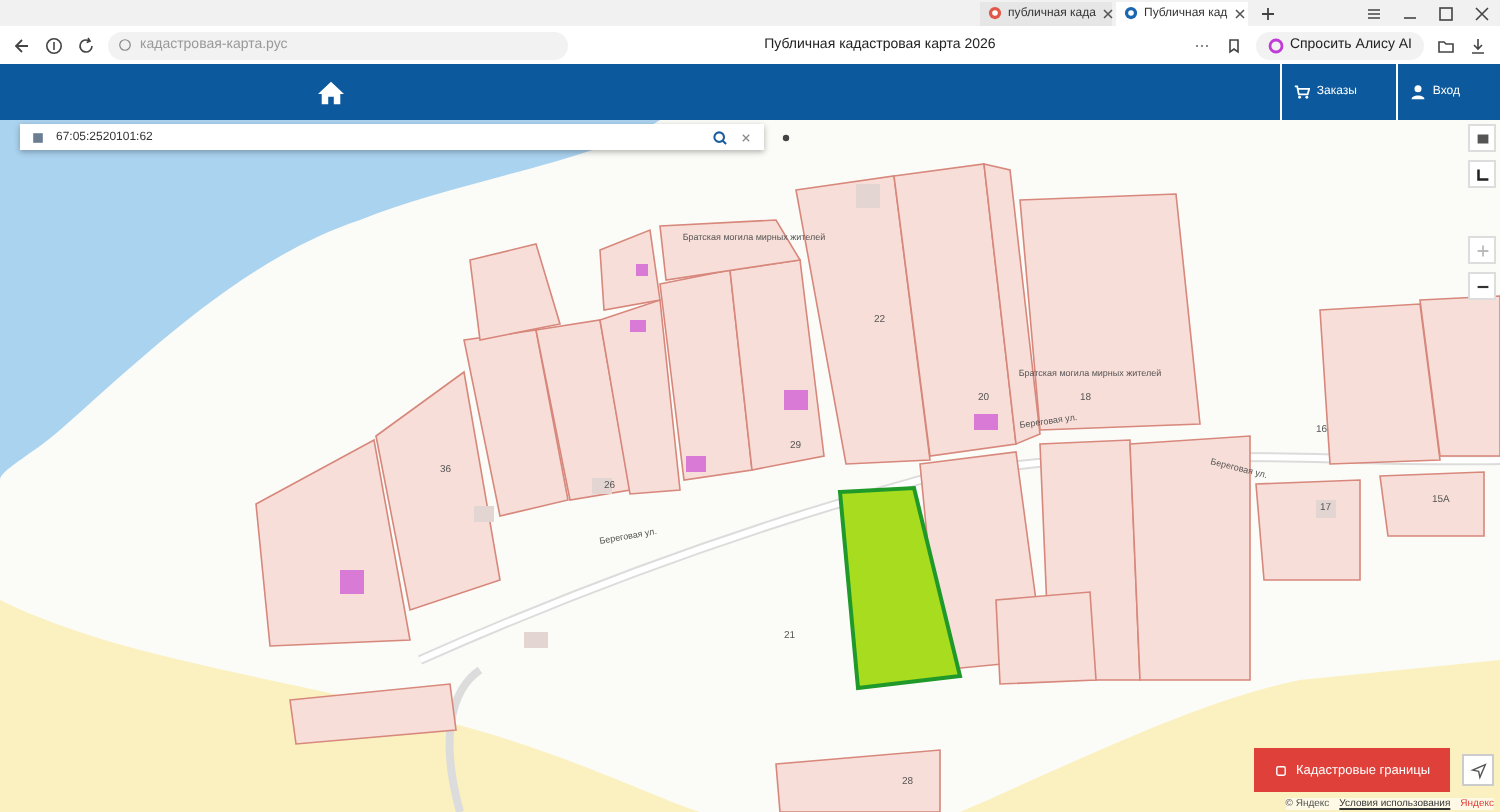 This screenshot has width=1500, height=812. What do you see at coordinates (1478, 45) in the screenshot?
I see `download-icon` at bounding box center [1478, 45].